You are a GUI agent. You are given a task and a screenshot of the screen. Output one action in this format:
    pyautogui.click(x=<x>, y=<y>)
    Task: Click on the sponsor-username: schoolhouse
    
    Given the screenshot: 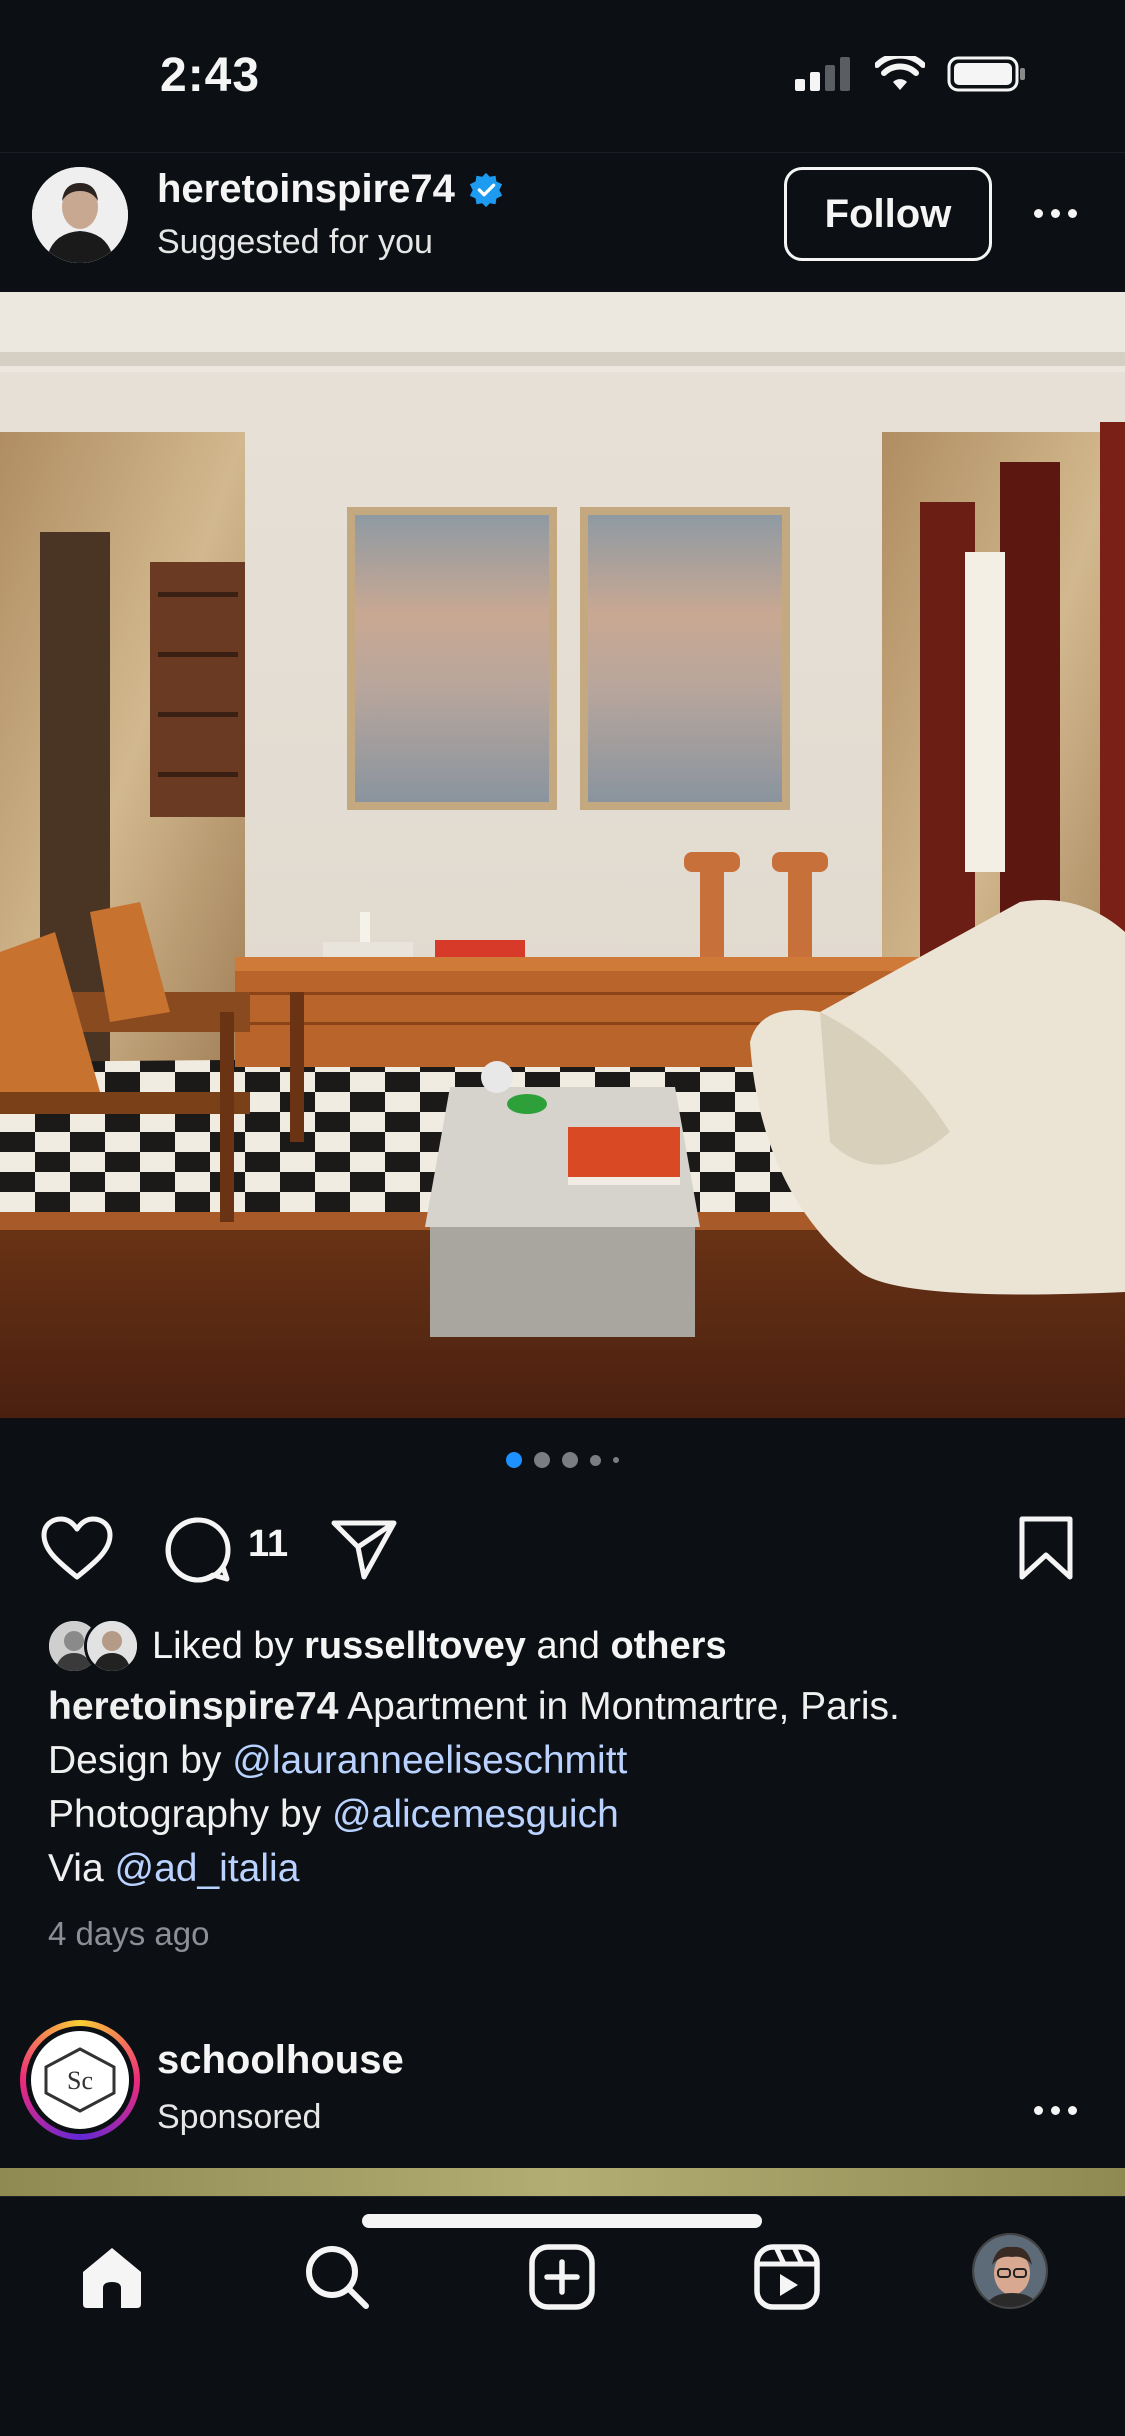 What is the action you would take?
    pyautogui.click(x=280, y=2060)
    